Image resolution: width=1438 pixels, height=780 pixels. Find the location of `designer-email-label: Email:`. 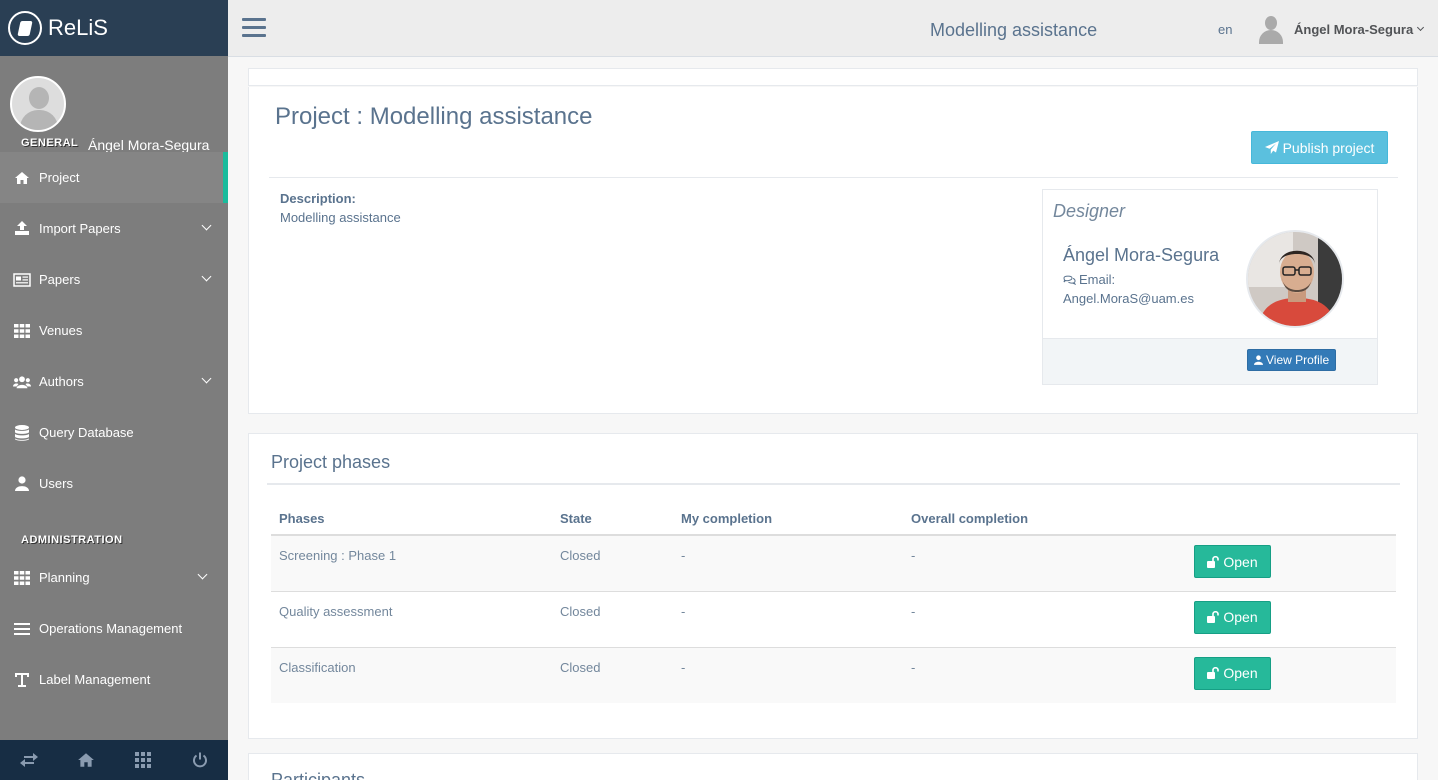

designer-email-label: Email: is located at coordinates (1089, 279).